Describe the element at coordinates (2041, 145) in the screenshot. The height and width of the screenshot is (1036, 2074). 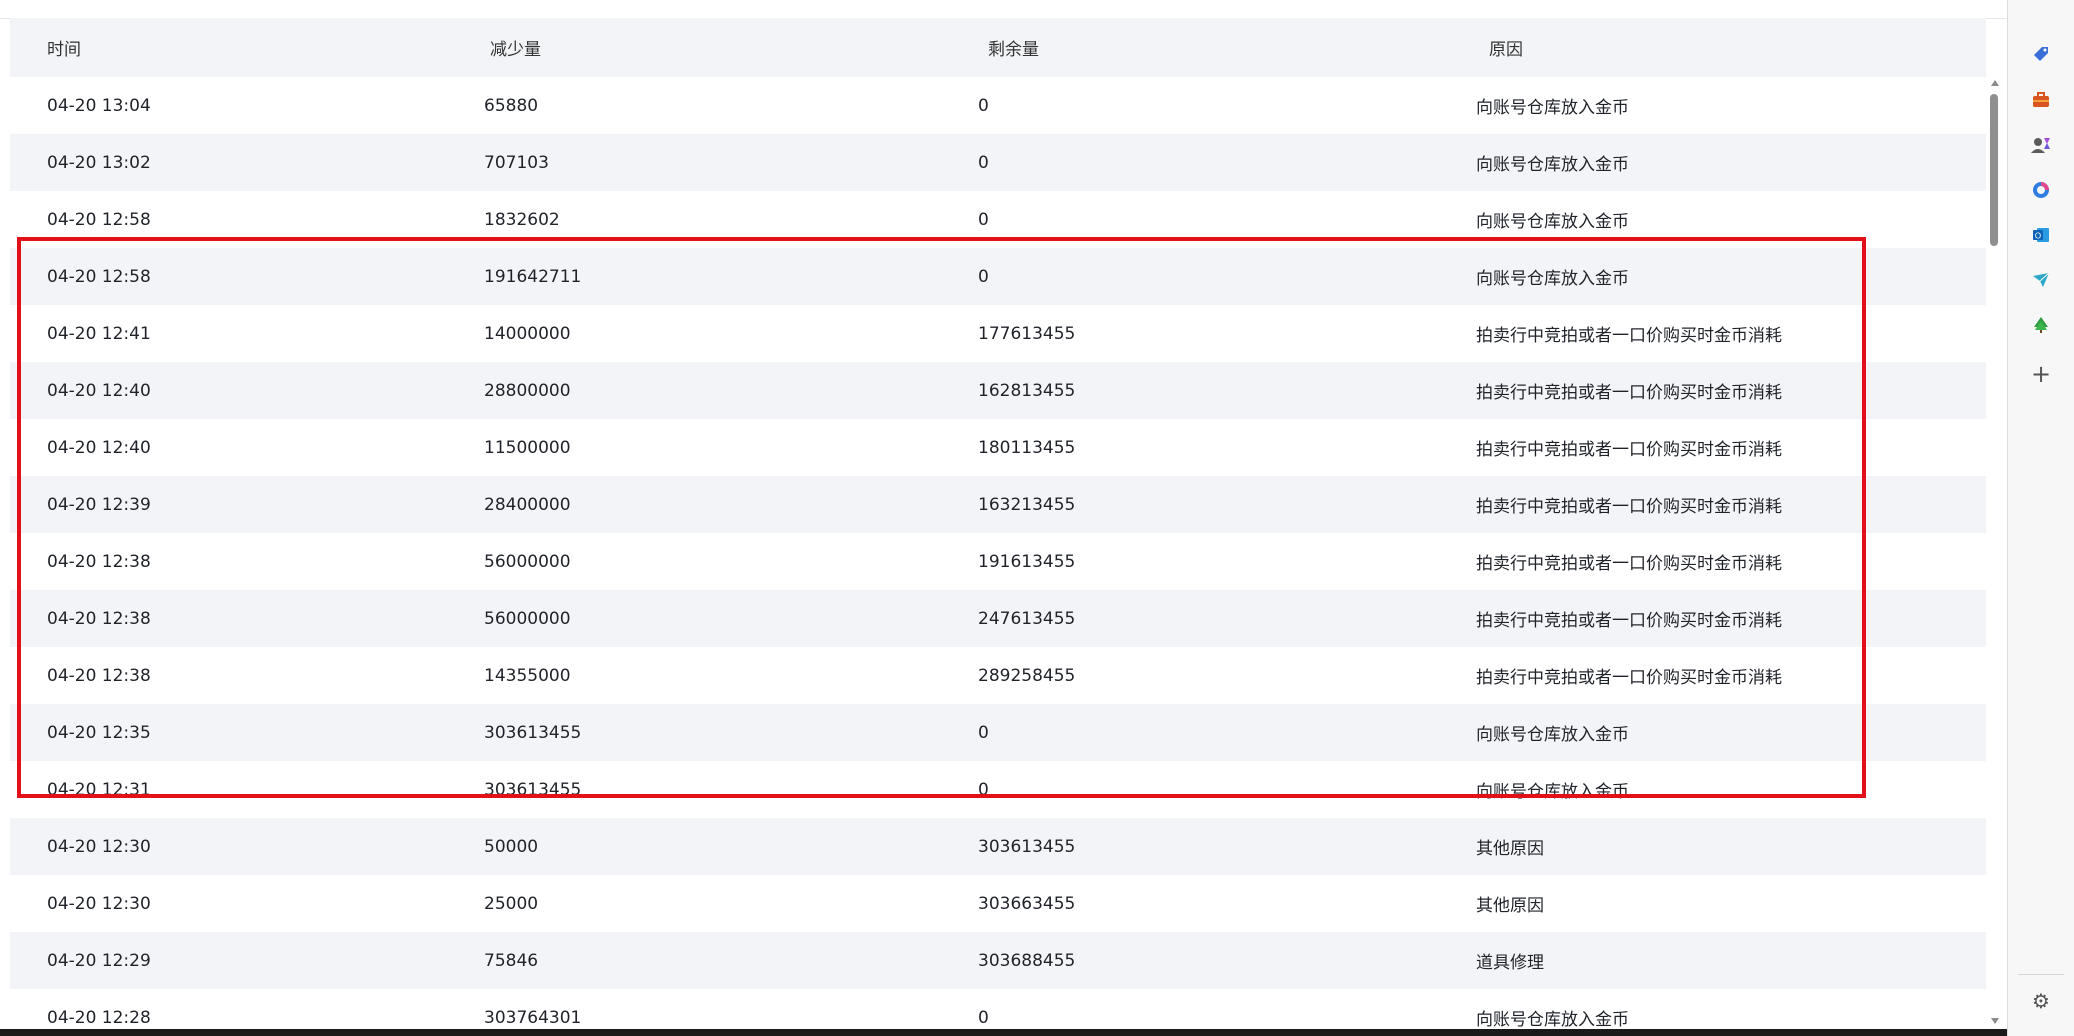
I see `people-icon` at that location.